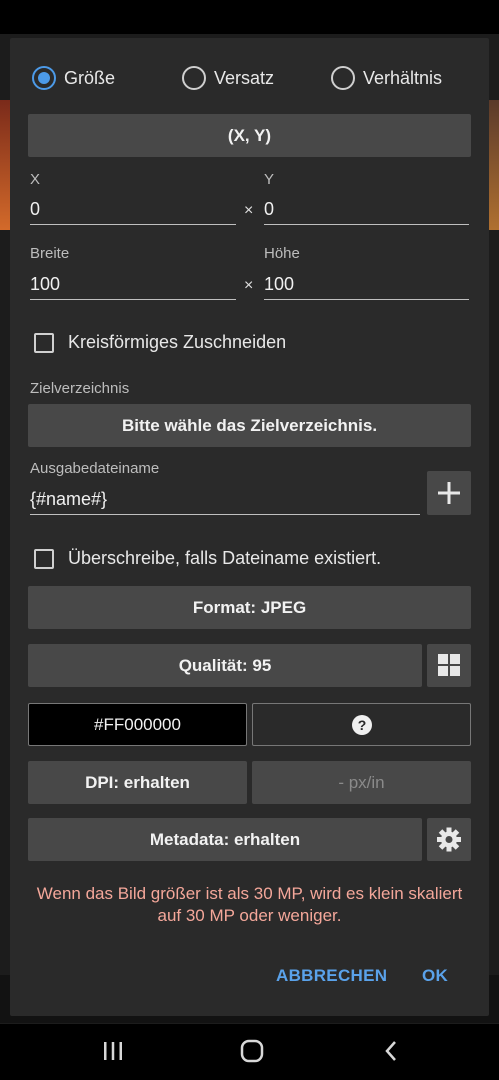  What do you see at coordinates (435, 976) in the screenshot?
I see `ok-button: OK` at bounding box center [435, 976].